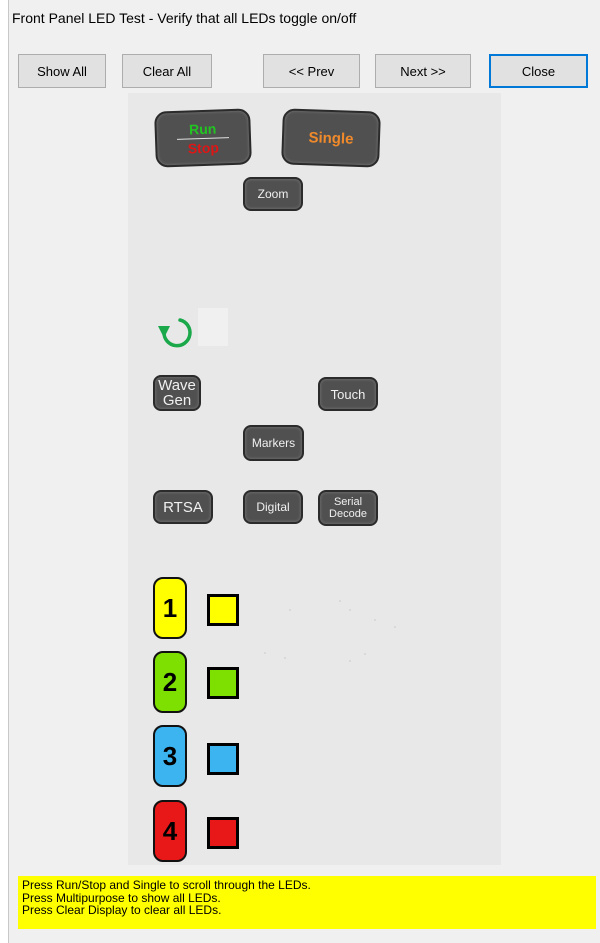  I want to click on refresh-arrow-icon, so click(178, 328).